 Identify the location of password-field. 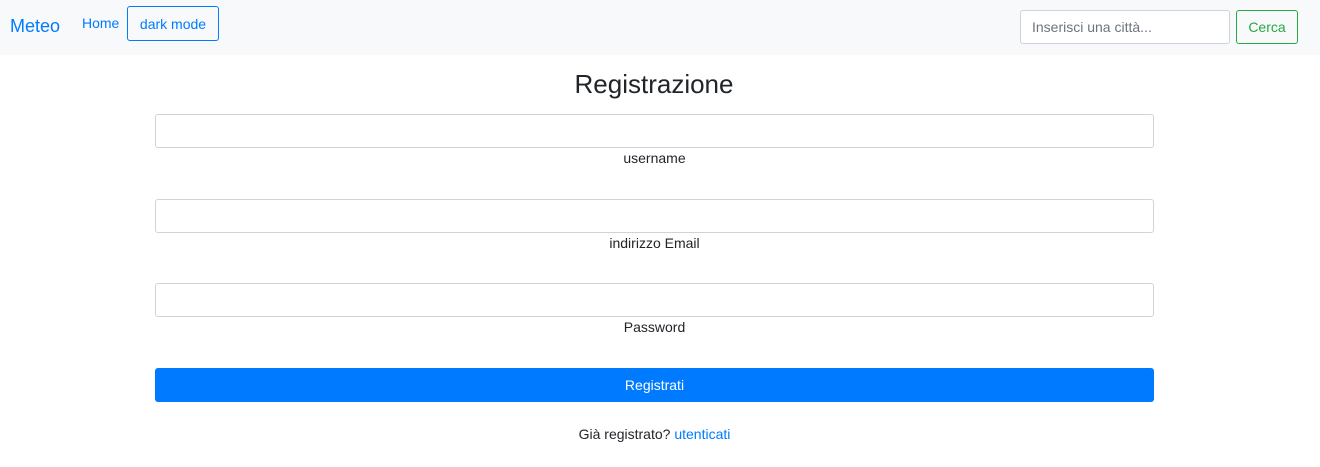
(654, 300).